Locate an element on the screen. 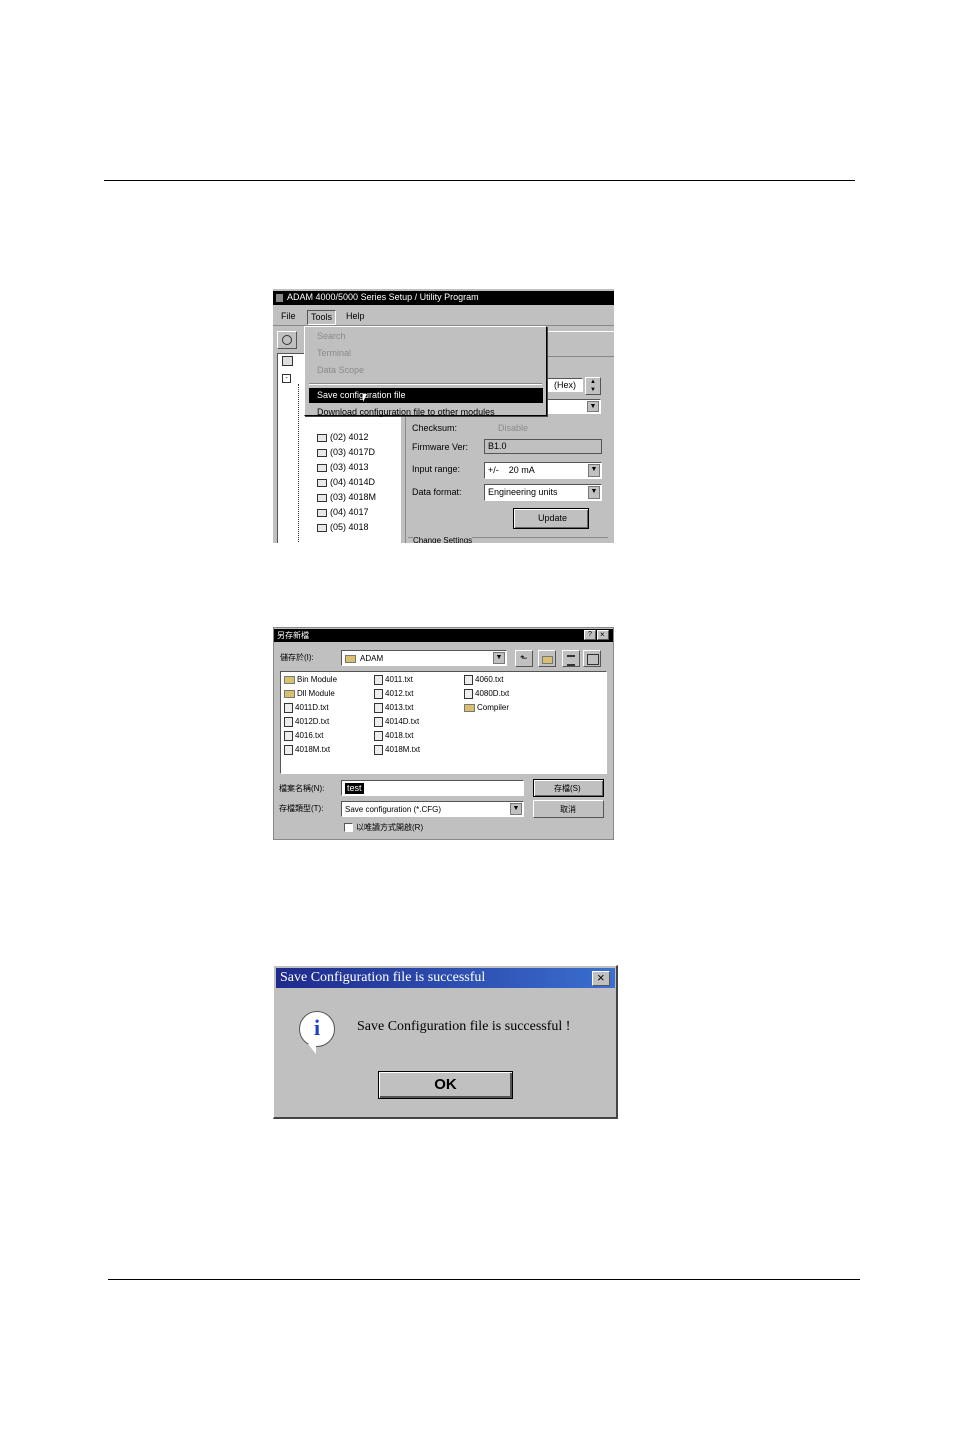 The image size is (954, 1434). tree-collapse-icon: - is located at coordinates (286, 378).